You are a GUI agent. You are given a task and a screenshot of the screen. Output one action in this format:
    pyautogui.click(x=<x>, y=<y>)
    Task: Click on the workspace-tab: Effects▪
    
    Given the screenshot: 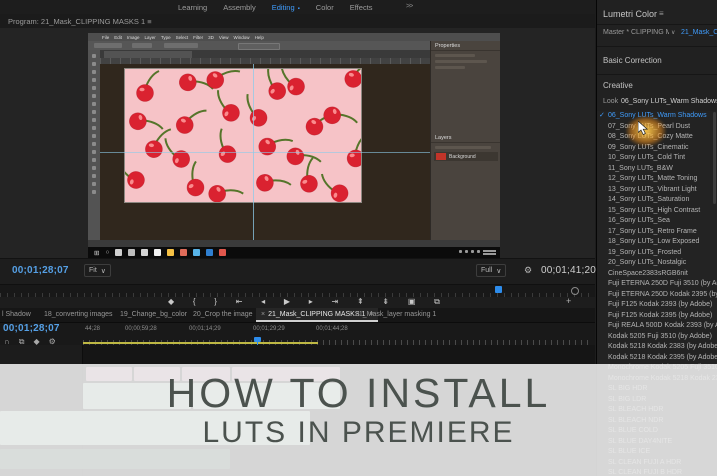 What is the action you would take?
    pyautogui.click(x=361, y=7)
    